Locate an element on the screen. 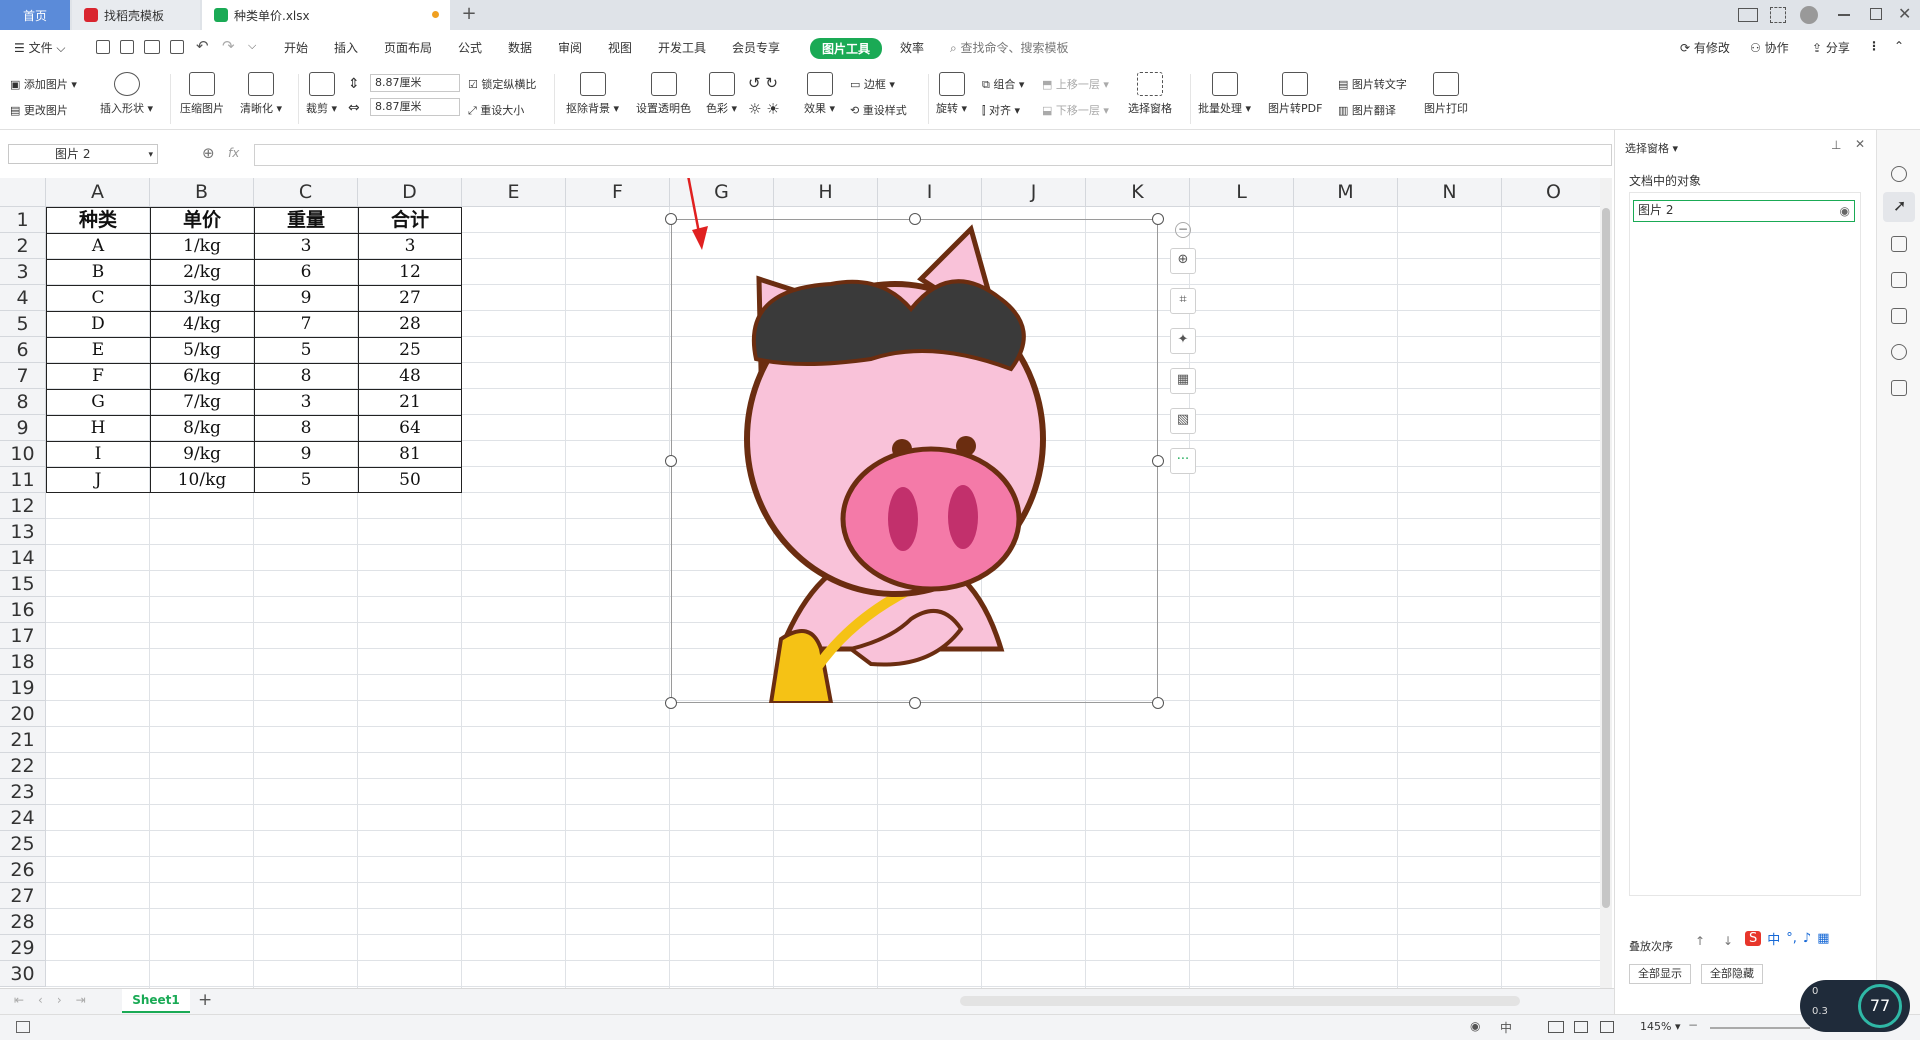 The height and width of the screenshot is (1040, 1920). grid-apps-icon is located at coordinates (1778, 15).